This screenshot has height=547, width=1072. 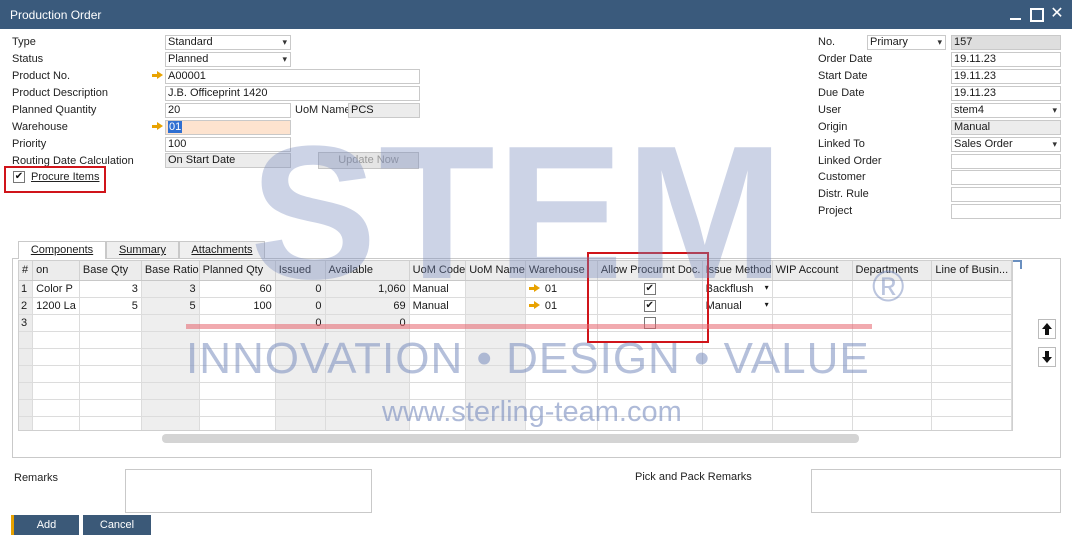 What do you see at coordinates (936, 491) in the screenshot?
I see `pick-pack-remarks-field` at bounding box center [936, 491].